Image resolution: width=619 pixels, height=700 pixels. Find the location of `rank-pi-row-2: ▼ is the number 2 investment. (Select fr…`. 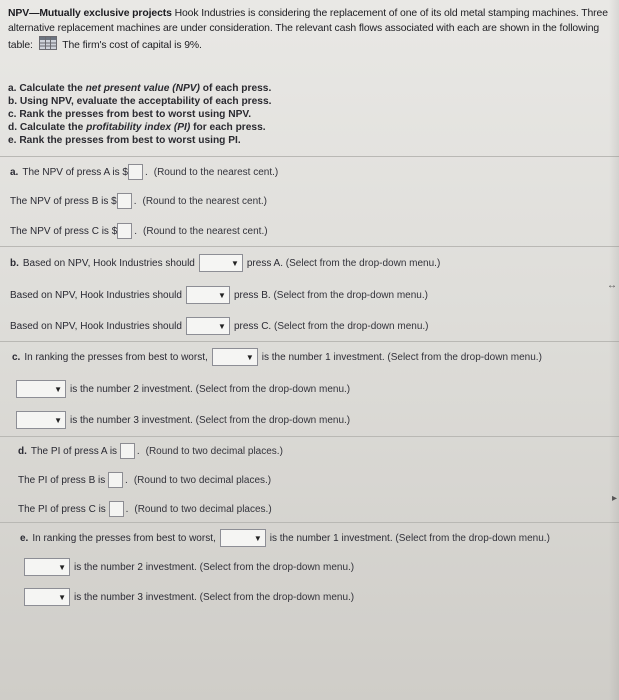

rank-pi-row-2: ▼ is the number 2 investment. (Select fr… is located at coordinates (189, 567).